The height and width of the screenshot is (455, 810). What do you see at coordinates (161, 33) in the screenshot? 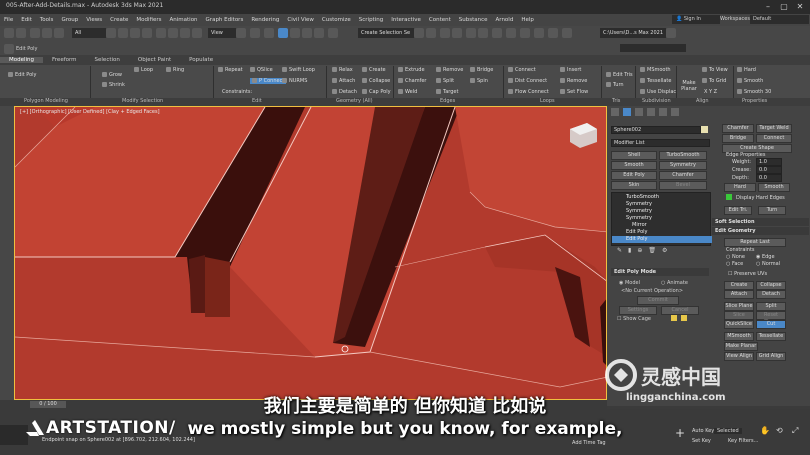
I see `move-icon` at bounding box center [161, 33].